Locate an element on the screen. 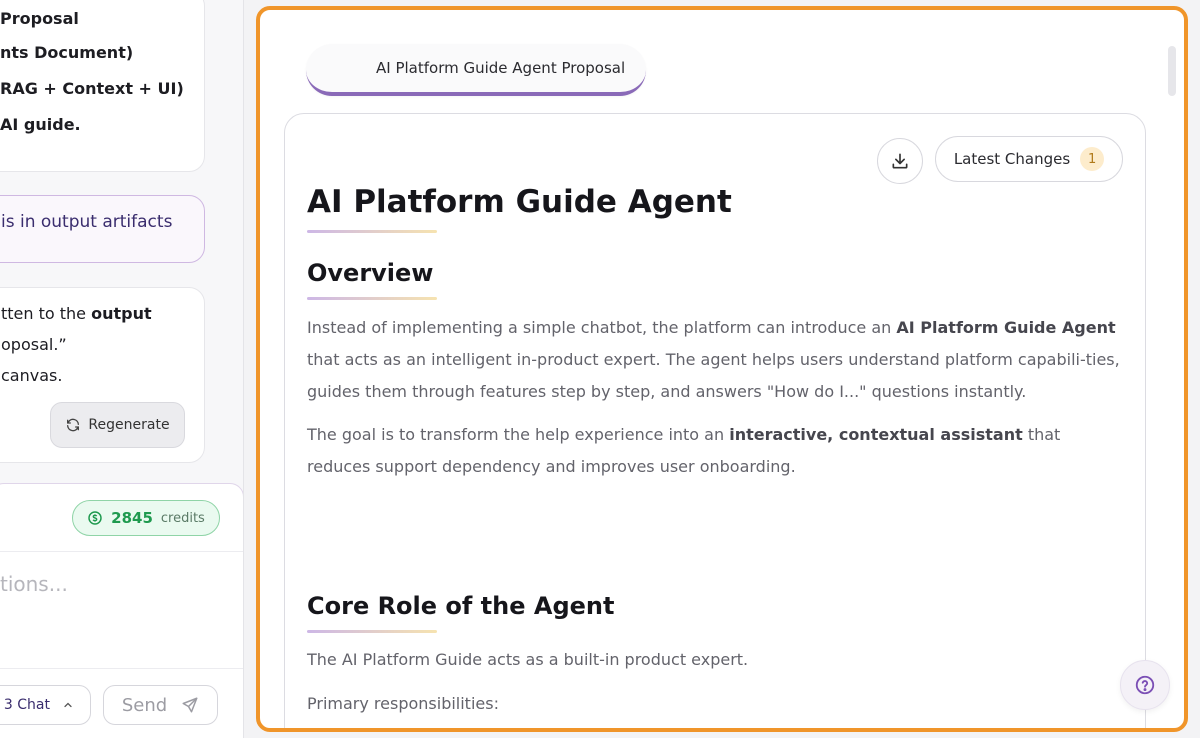  document-title: AI Platform Guide Agent is located at coordinates (519, 202).